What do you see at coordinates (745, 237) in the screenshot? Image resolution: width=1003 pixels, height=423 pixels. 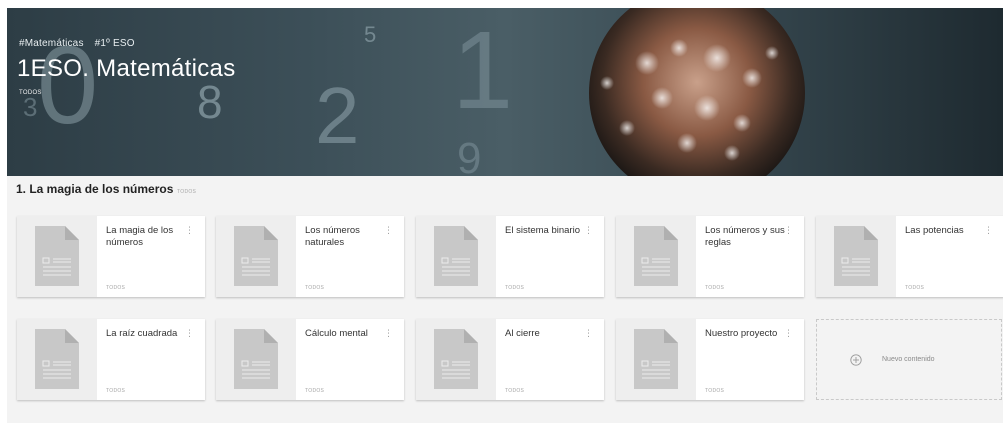 I see `card-title: Los números y sus reglas` at bounding box center [745, 237].